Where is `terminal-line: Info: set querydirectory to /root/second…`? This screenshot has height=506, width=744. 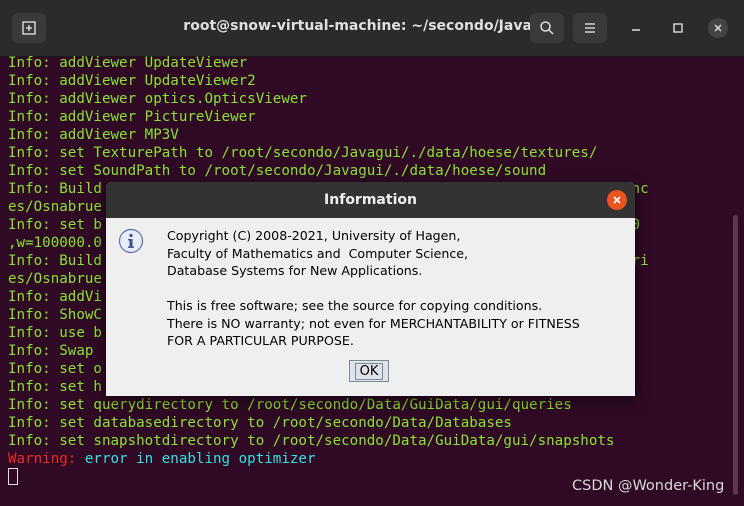 terminal-line: Info: set querydirectory to /root/second… is located at coordinates (290, 405).